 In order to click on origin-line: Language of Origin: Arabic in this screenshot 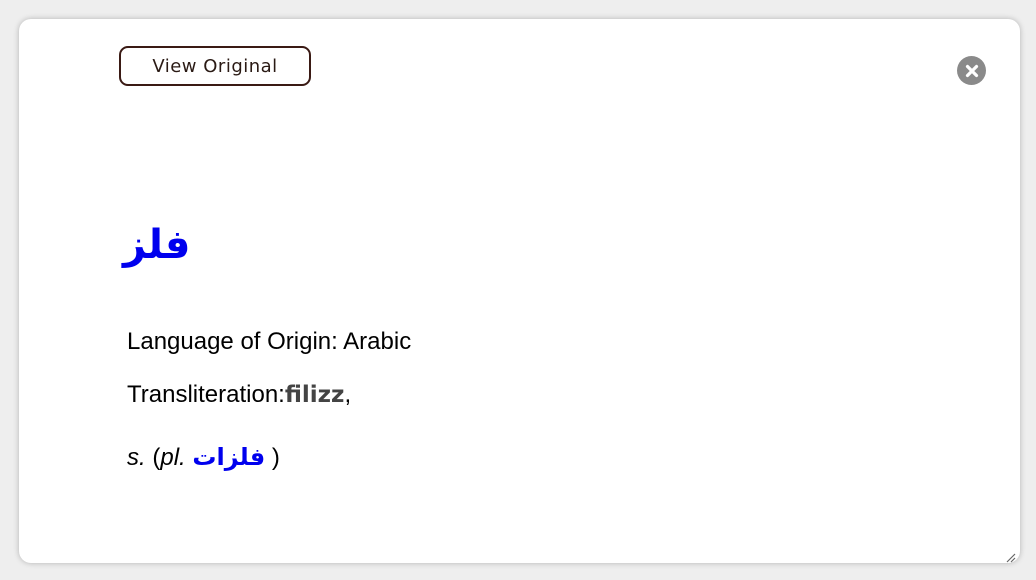, I will do `click(269, 342)`.